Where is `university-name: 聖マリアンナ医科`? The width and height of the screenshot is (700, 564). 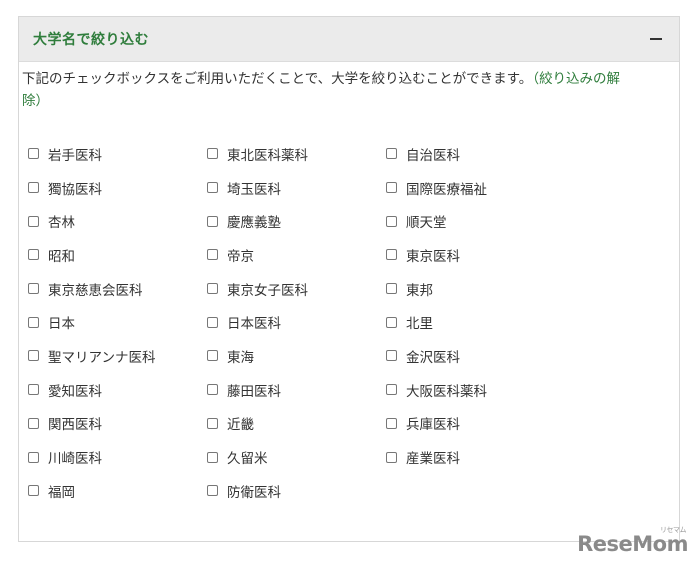 university-name: 聖マリアンナ医科 is located at coordinates (102, 357).